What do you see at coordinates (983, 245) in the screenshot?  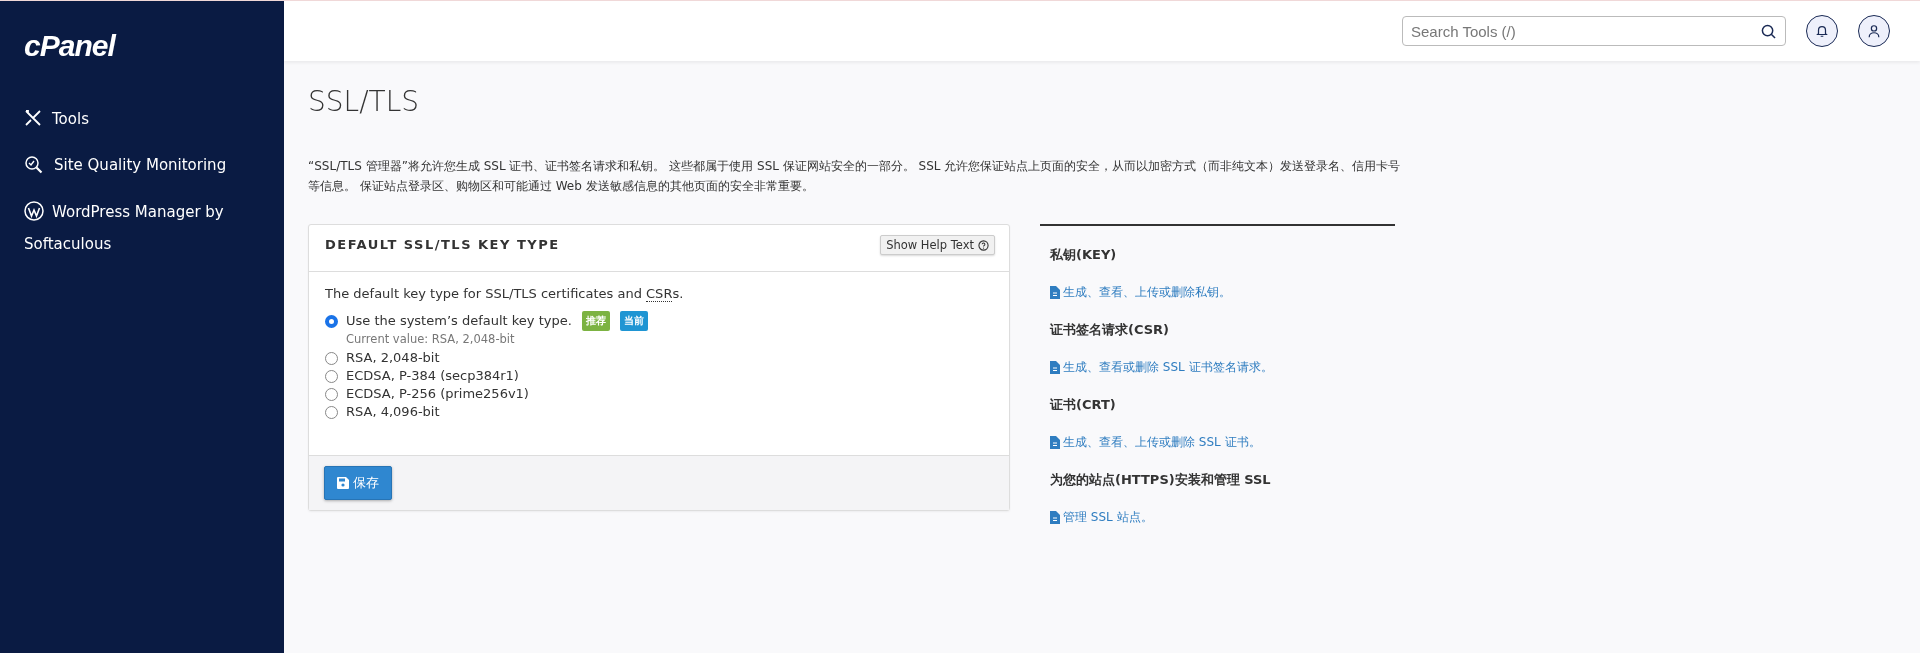 I see `help-icon` at bounding box center [983, 245].